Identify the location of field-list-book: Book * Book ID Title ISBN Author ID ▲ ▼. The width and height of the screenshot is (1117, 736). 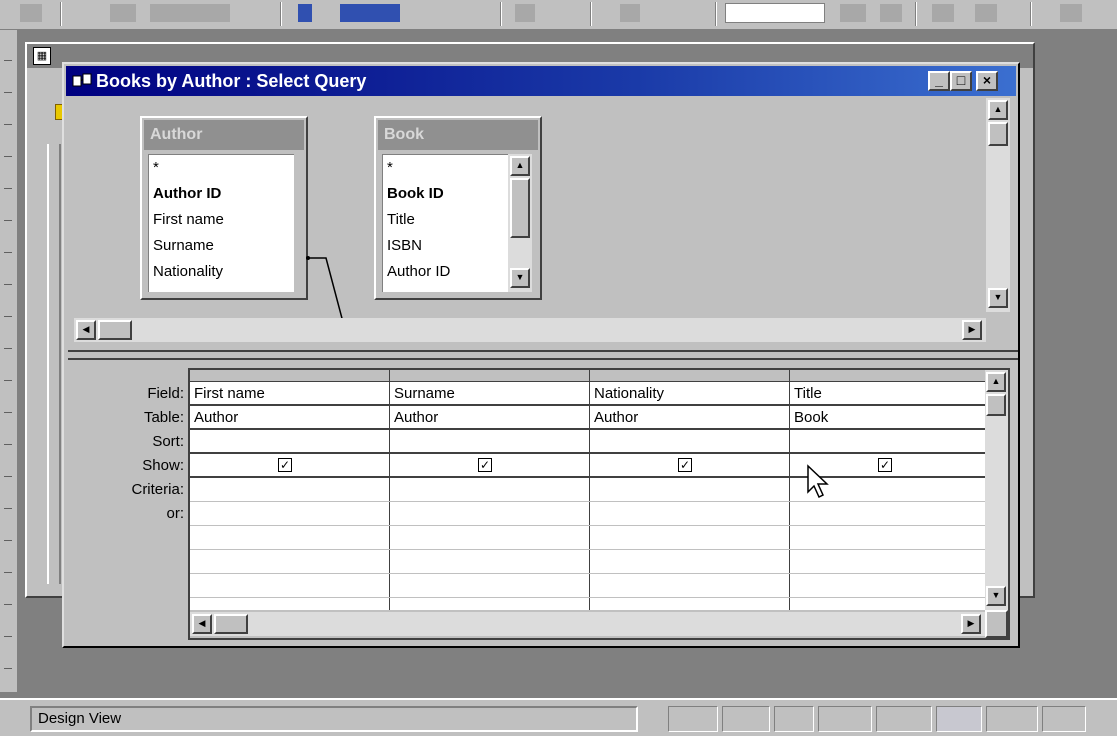
(458, 208).